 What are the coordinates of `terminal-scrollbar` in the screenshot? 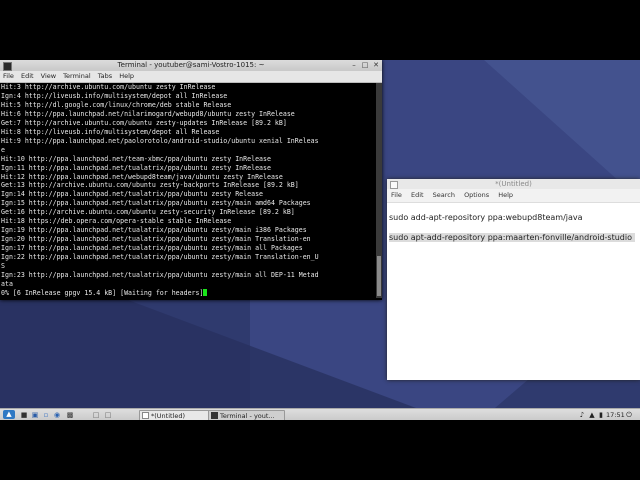 It's located at (379, 190).